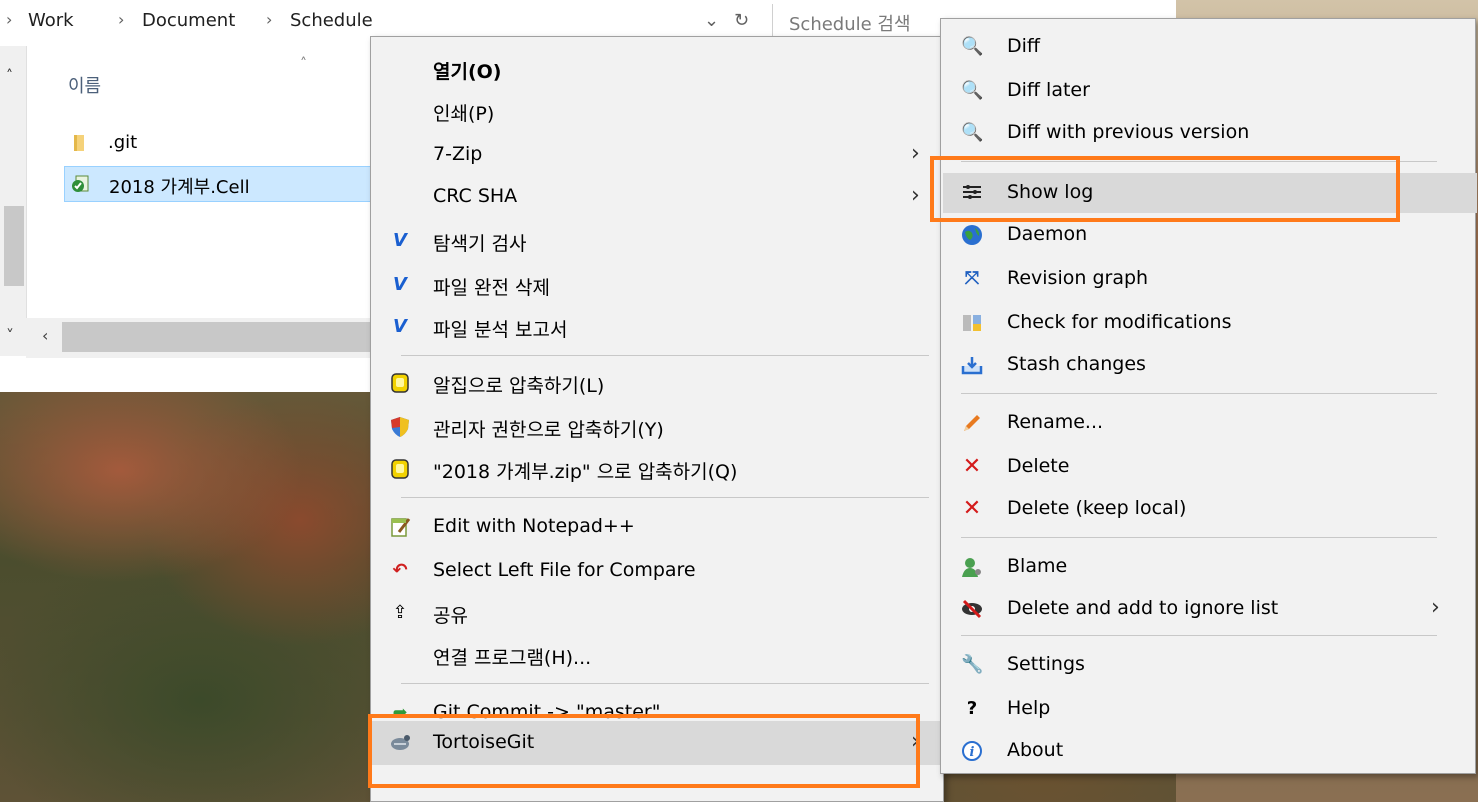 This screenshot has height=802, width=1478. I want to click on scroll-left-icon: ‹, so click(45, 335).